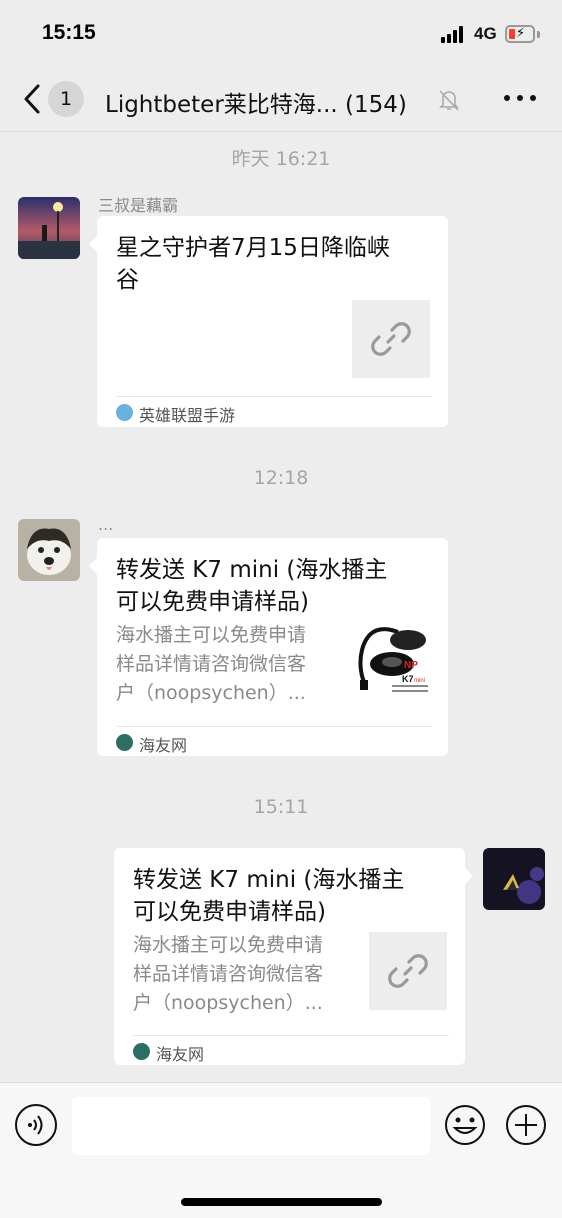 The image size is (562, 1218). What do you see at coordinates (66, 99) in the screenshot?
I see `unread-count-badge: 1` at bounding box center [66, 99].